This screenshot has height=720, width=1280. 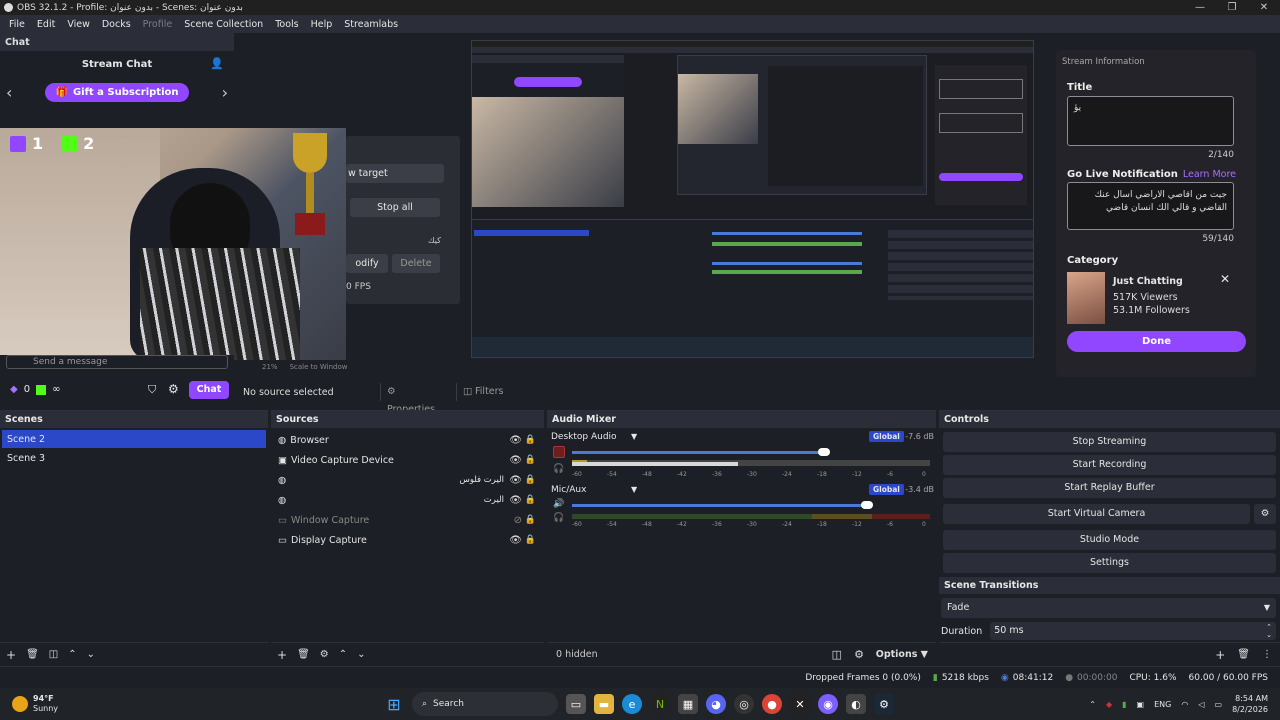 What do you see at coordinates (394, 704) in the screenshot?
I see `windows-start-icon: ⊞` at bounding box center [394, 704].